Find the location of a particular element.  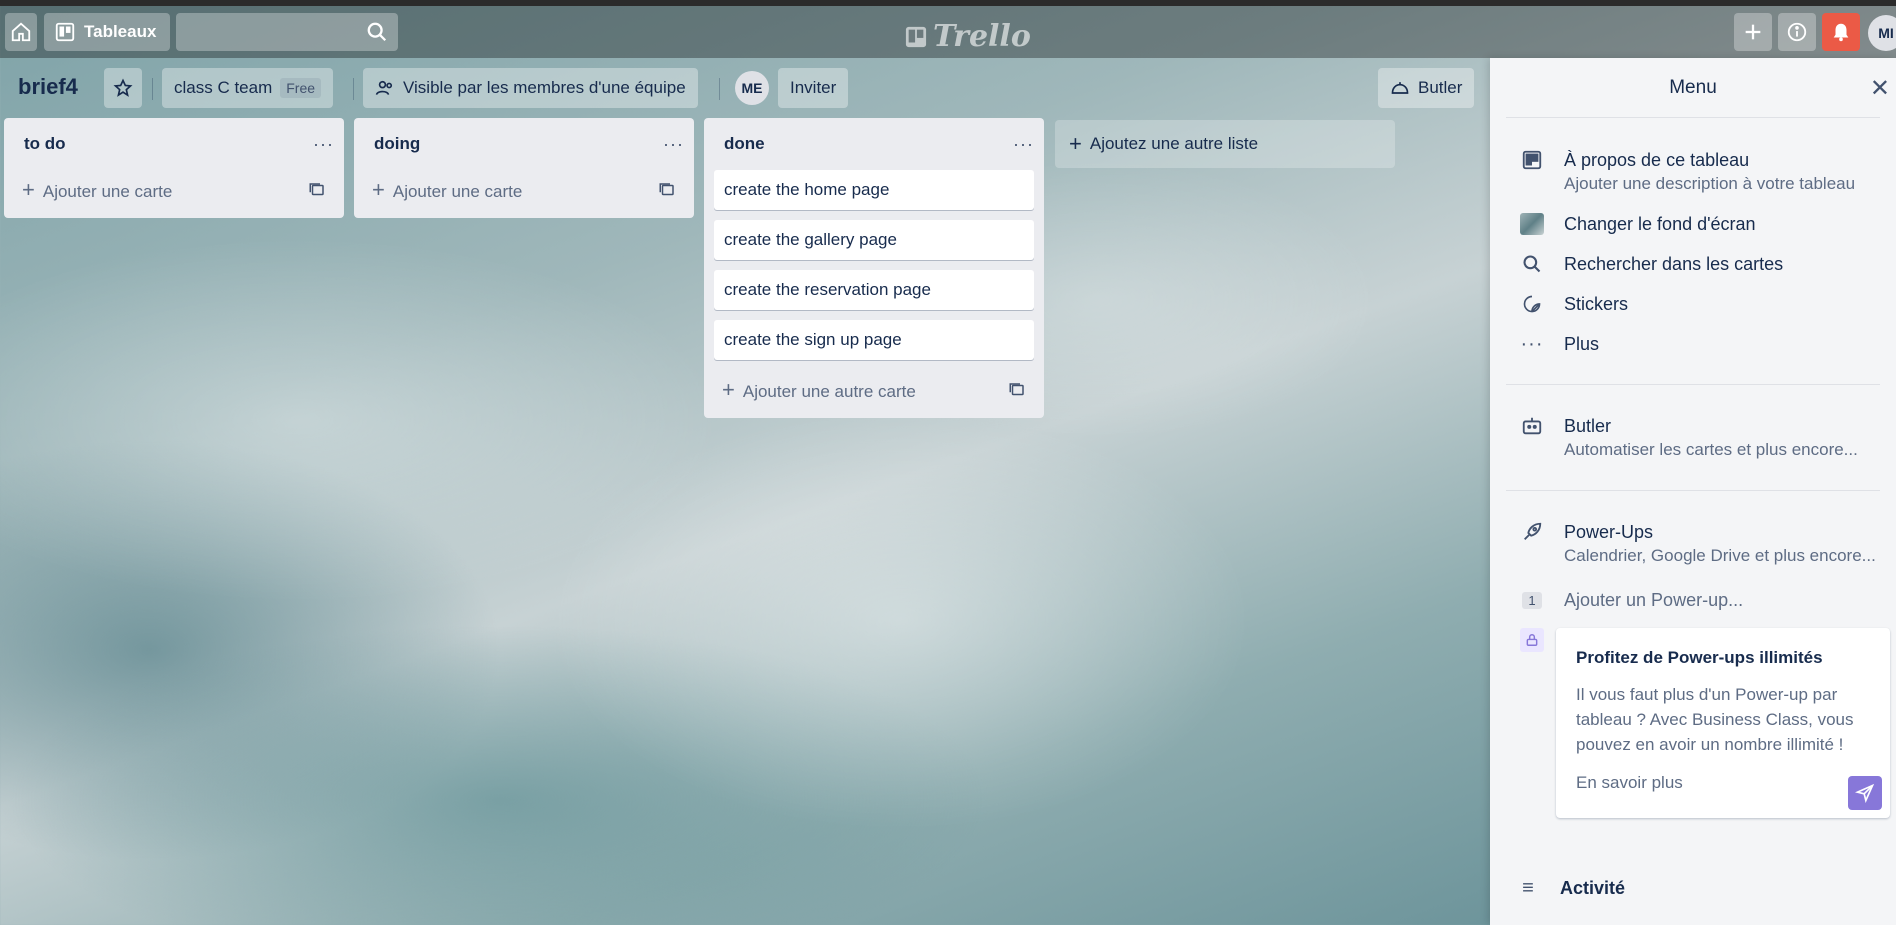

add-list-button: + Ajoutez une autre liste is located at coordinates (1225, 144).